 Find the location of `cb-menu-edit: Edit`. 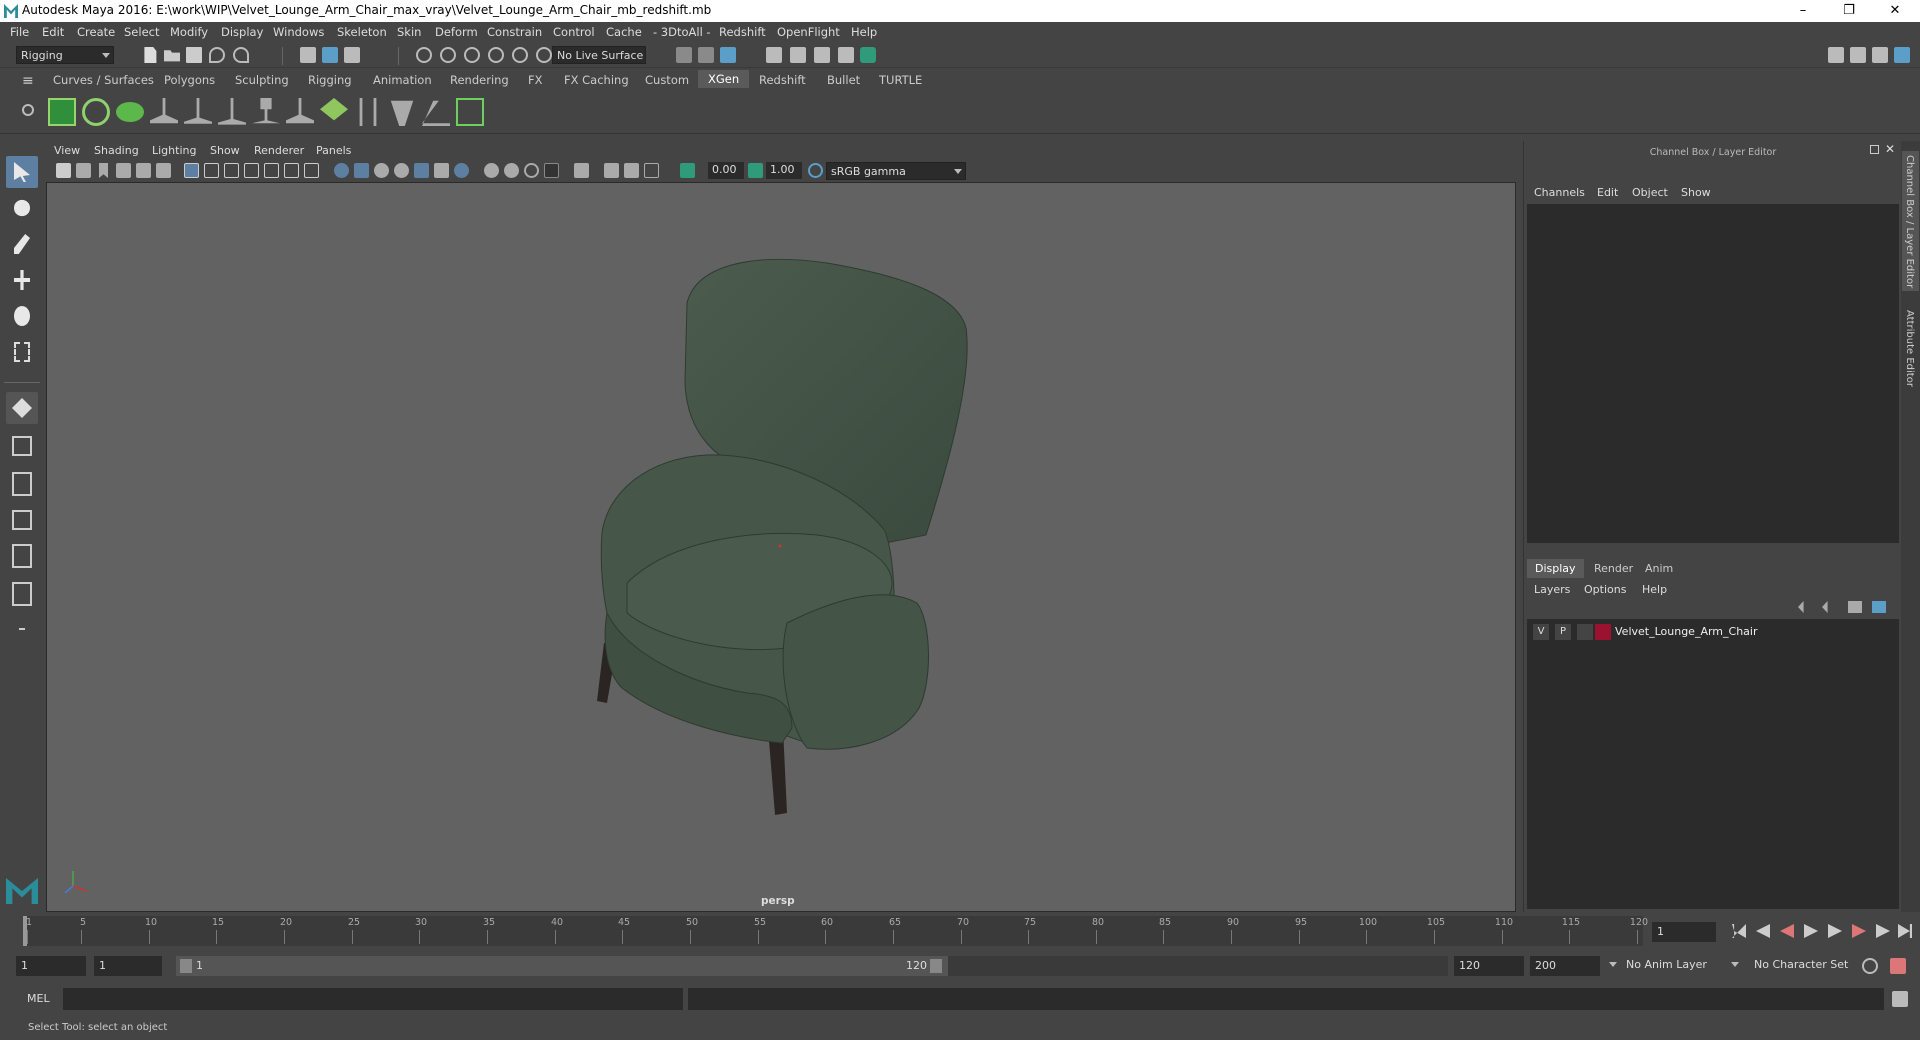

cb-menu-edit: Edit is located at coordinates (1607, 192).